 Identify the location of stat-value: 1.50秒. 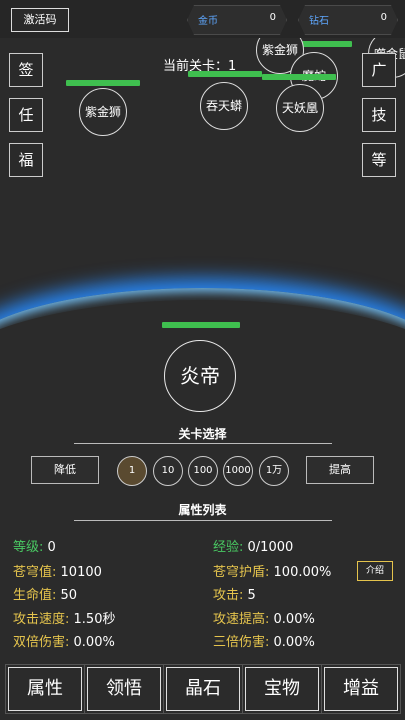
(94, 619).